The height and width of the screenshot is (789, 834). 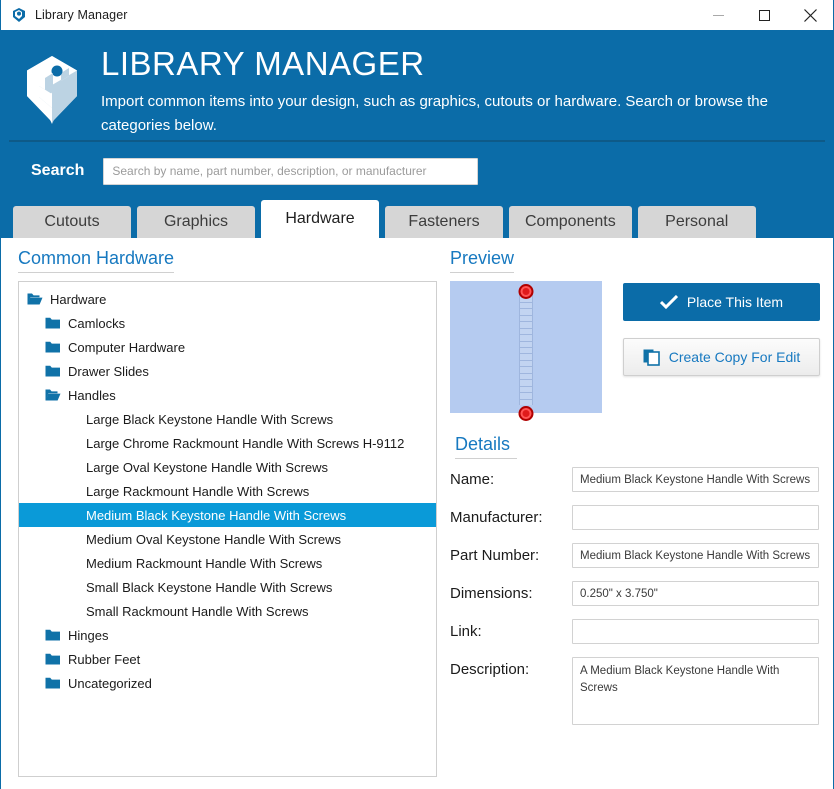 I want to click on search-input, so click(x=291, y=171).